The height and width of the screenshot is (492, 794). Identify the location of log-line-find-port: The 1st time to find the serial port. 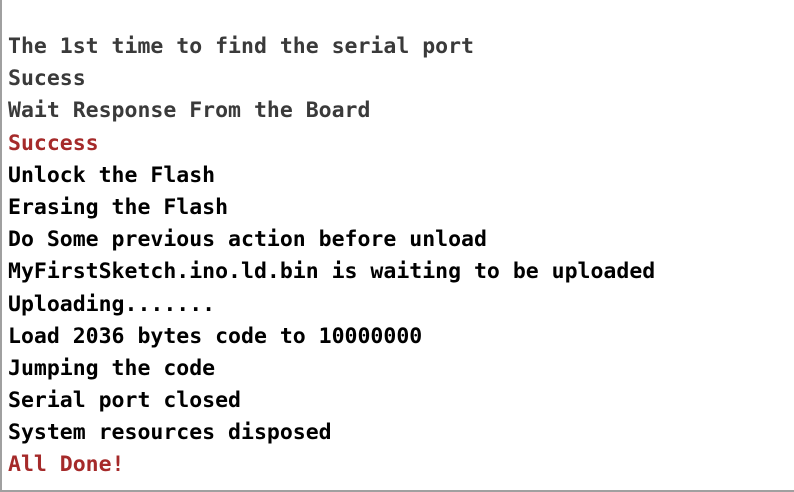
(241, 46).